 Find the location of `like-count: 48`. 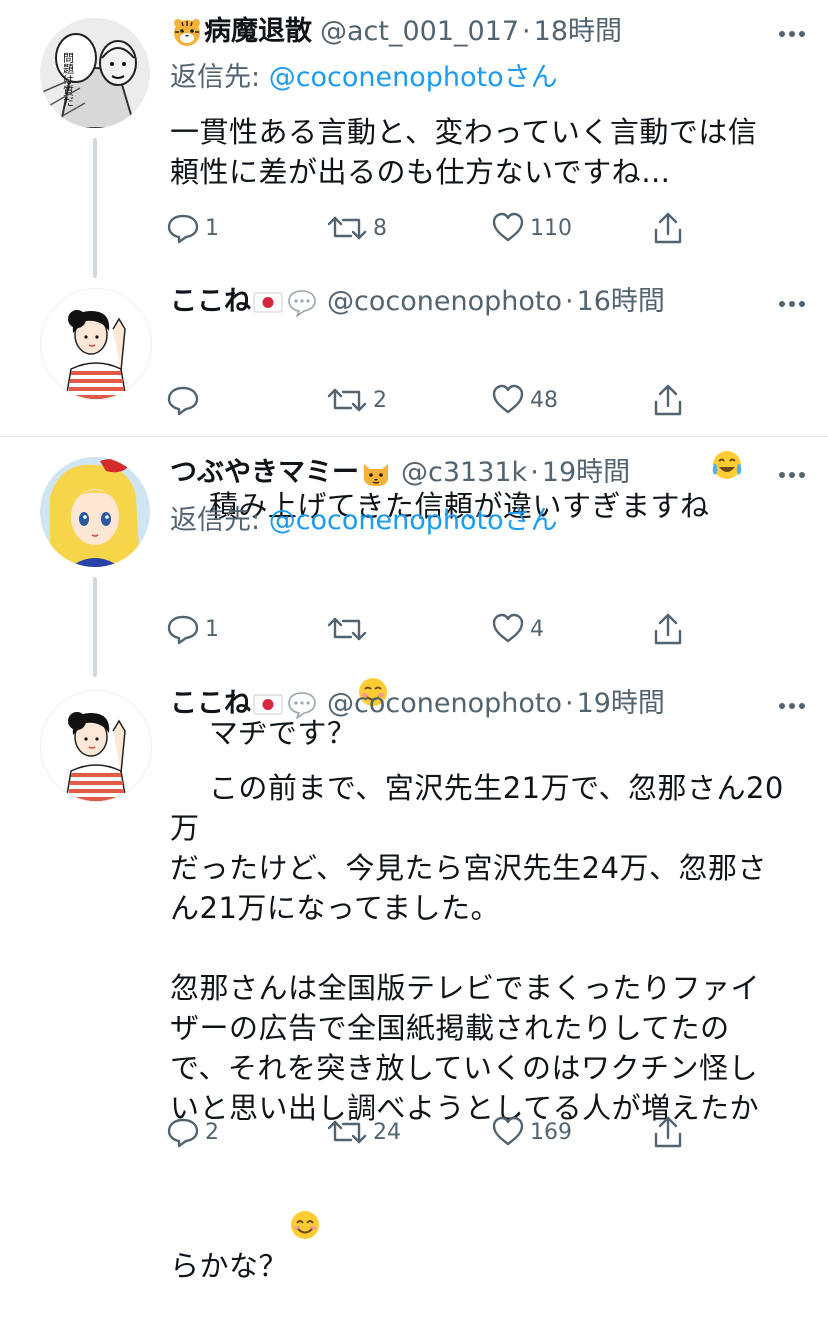

like-count: 48 is located at coordinates (544, 400).